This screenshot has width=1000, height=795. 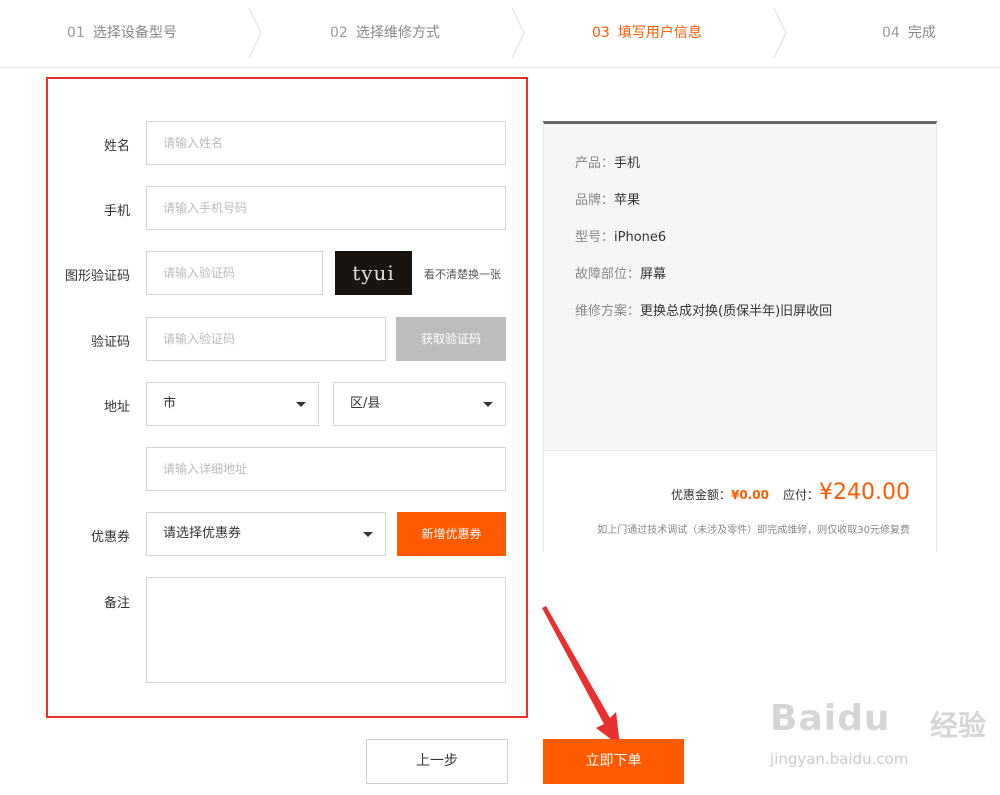 What do you see at coordinates (232, 404) in the screenshot?
I see `city-select: 市` at bounding box center [232, 404].